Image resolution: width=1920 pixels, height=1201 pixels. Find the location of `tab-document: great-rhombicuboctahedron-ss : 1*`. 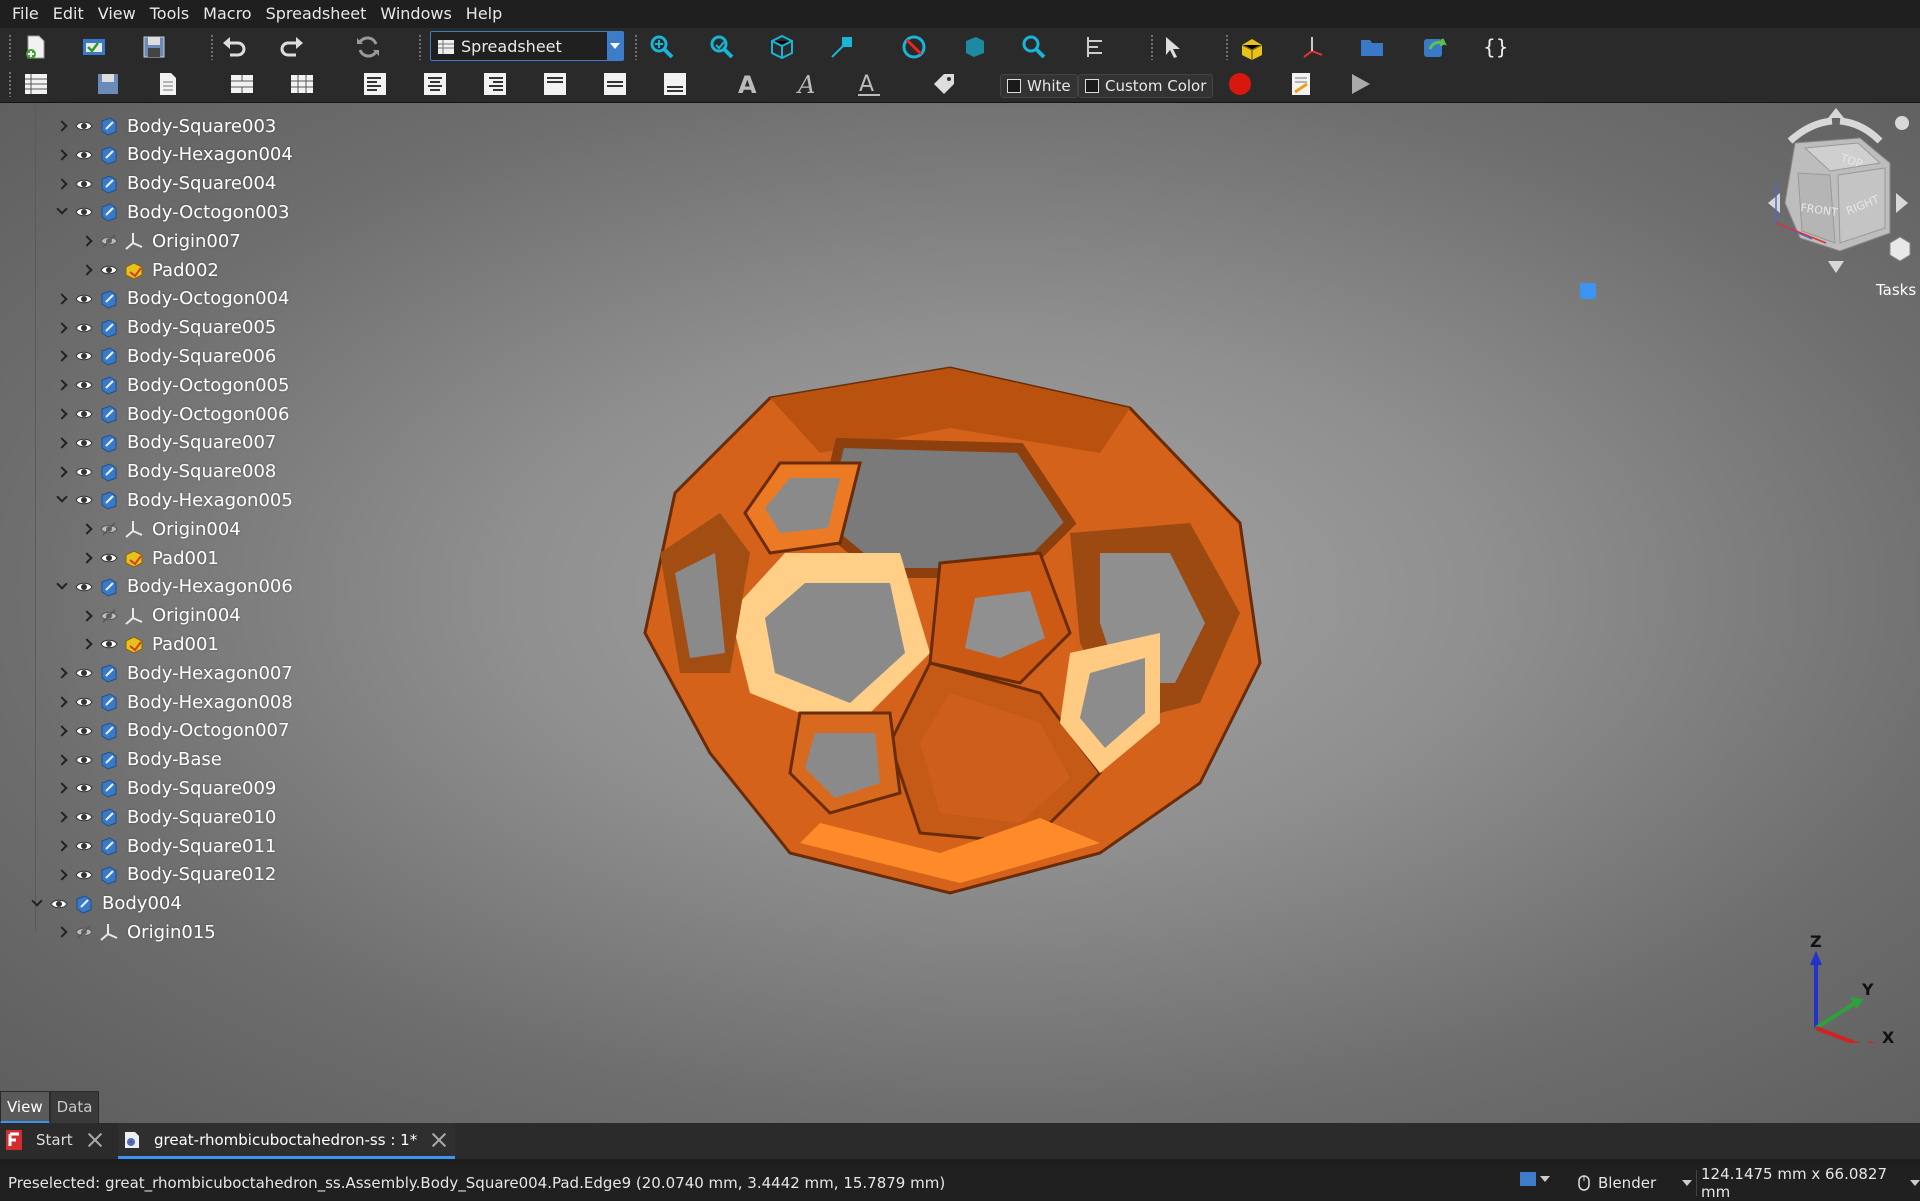

tab-document: great-rhombicuboctahedron-ss : 1* is located at coordinates (287, 1141).